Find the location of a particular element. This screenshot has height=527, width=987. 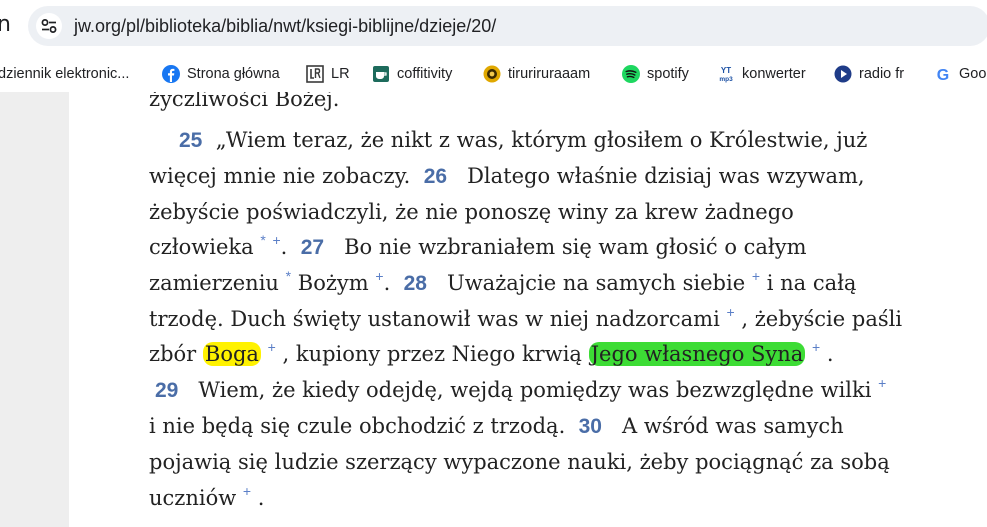

svg-text: YT is located at coordinates (726, 70).